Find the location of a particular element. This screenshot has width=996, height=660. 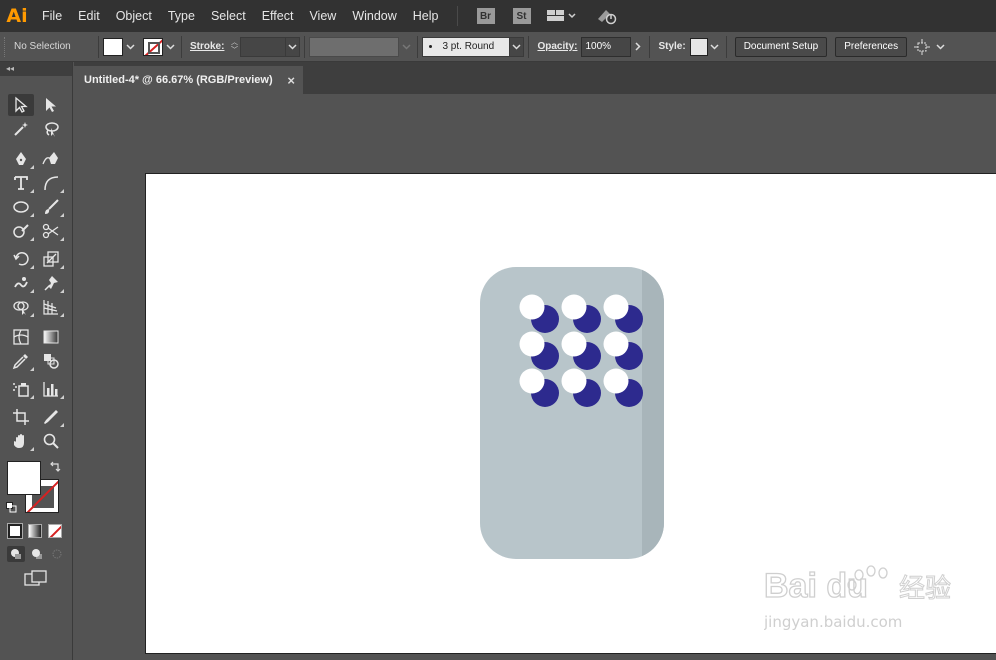

mesh-tool is located at coordinates (21, 337).